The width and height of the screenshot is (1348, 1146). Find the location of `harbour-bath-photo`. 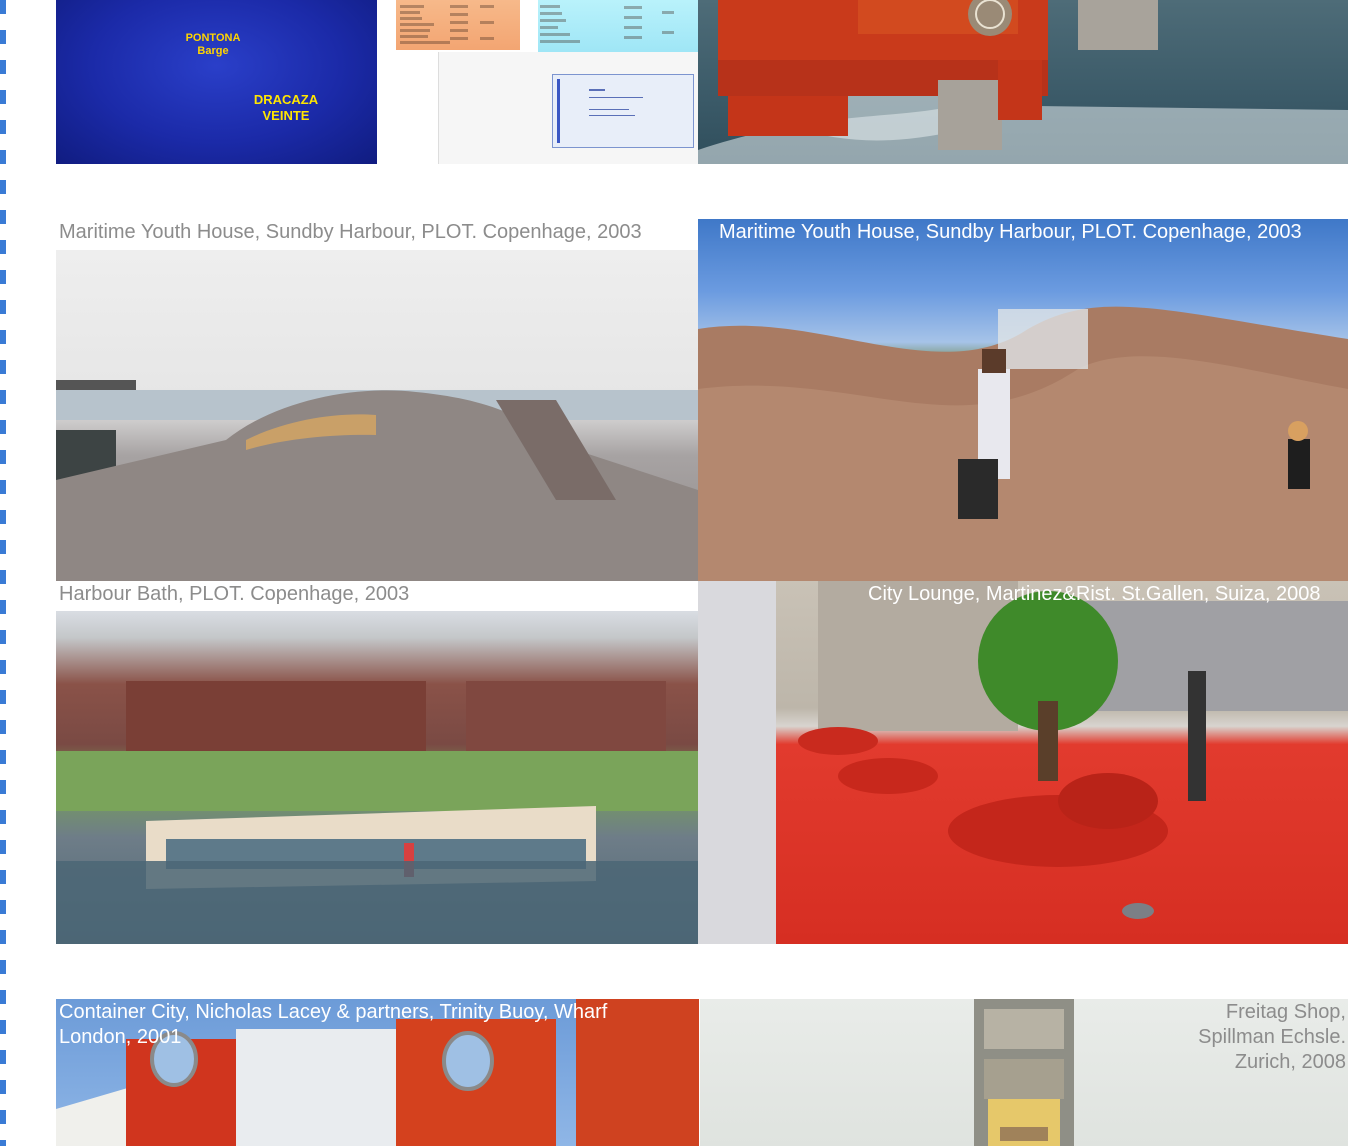

harbour-bath-photo is located at coordinates (377, 777).